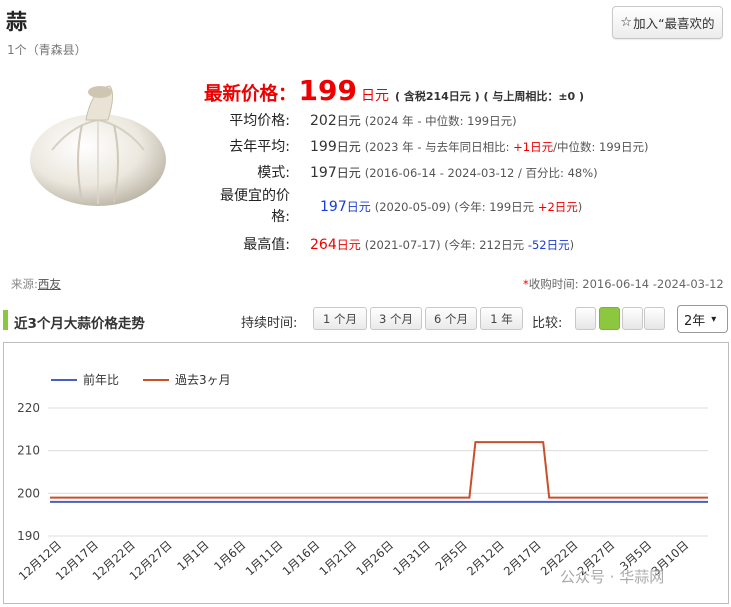 This screenshot has width=731, height=607. Describe the element at coordinates (451, 318) in the screenshot. I see `duration-6-months-button: 6 个月` at that location.